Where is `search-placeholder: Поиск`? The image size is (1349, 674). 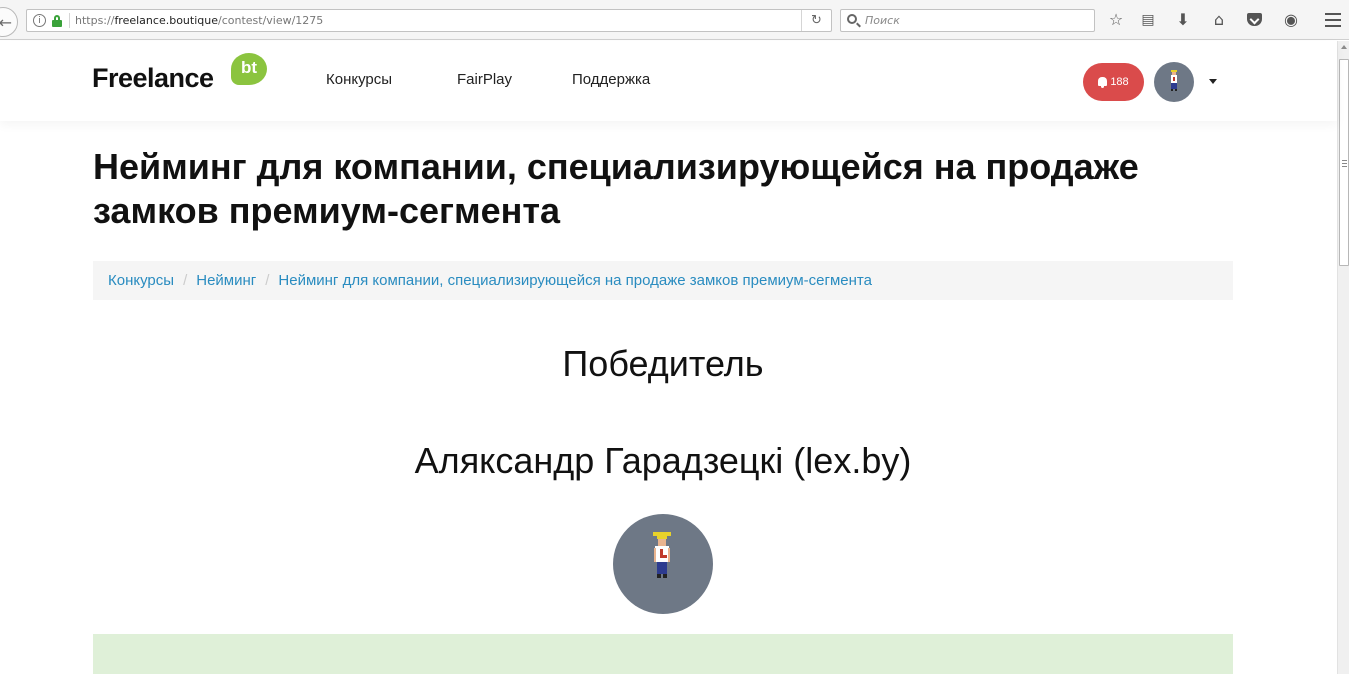
search-placeholder: Поиск is located at coordinates (882, 20).